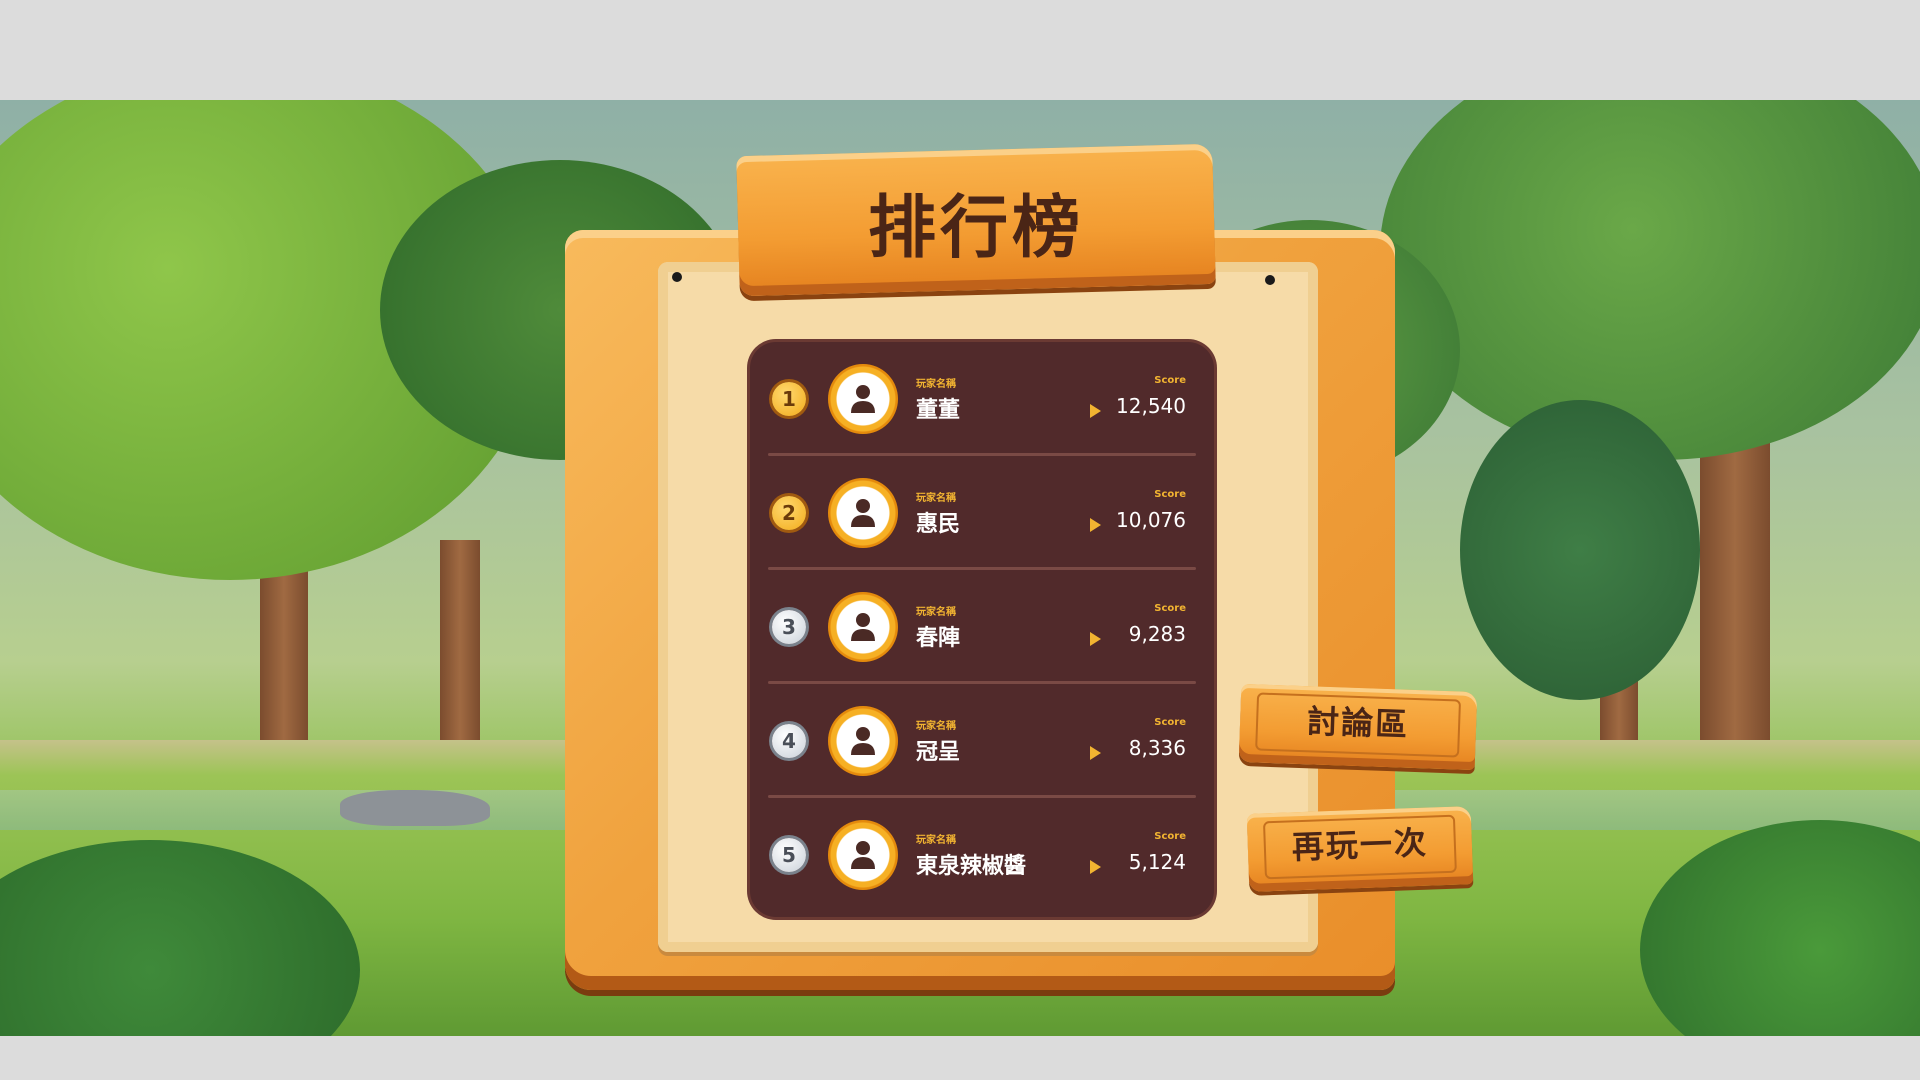  What do you see at coordinates (971, 866) in the screenshot?
I see `player-name: 東泉辣椒醬` at bounding box center [971, 866].